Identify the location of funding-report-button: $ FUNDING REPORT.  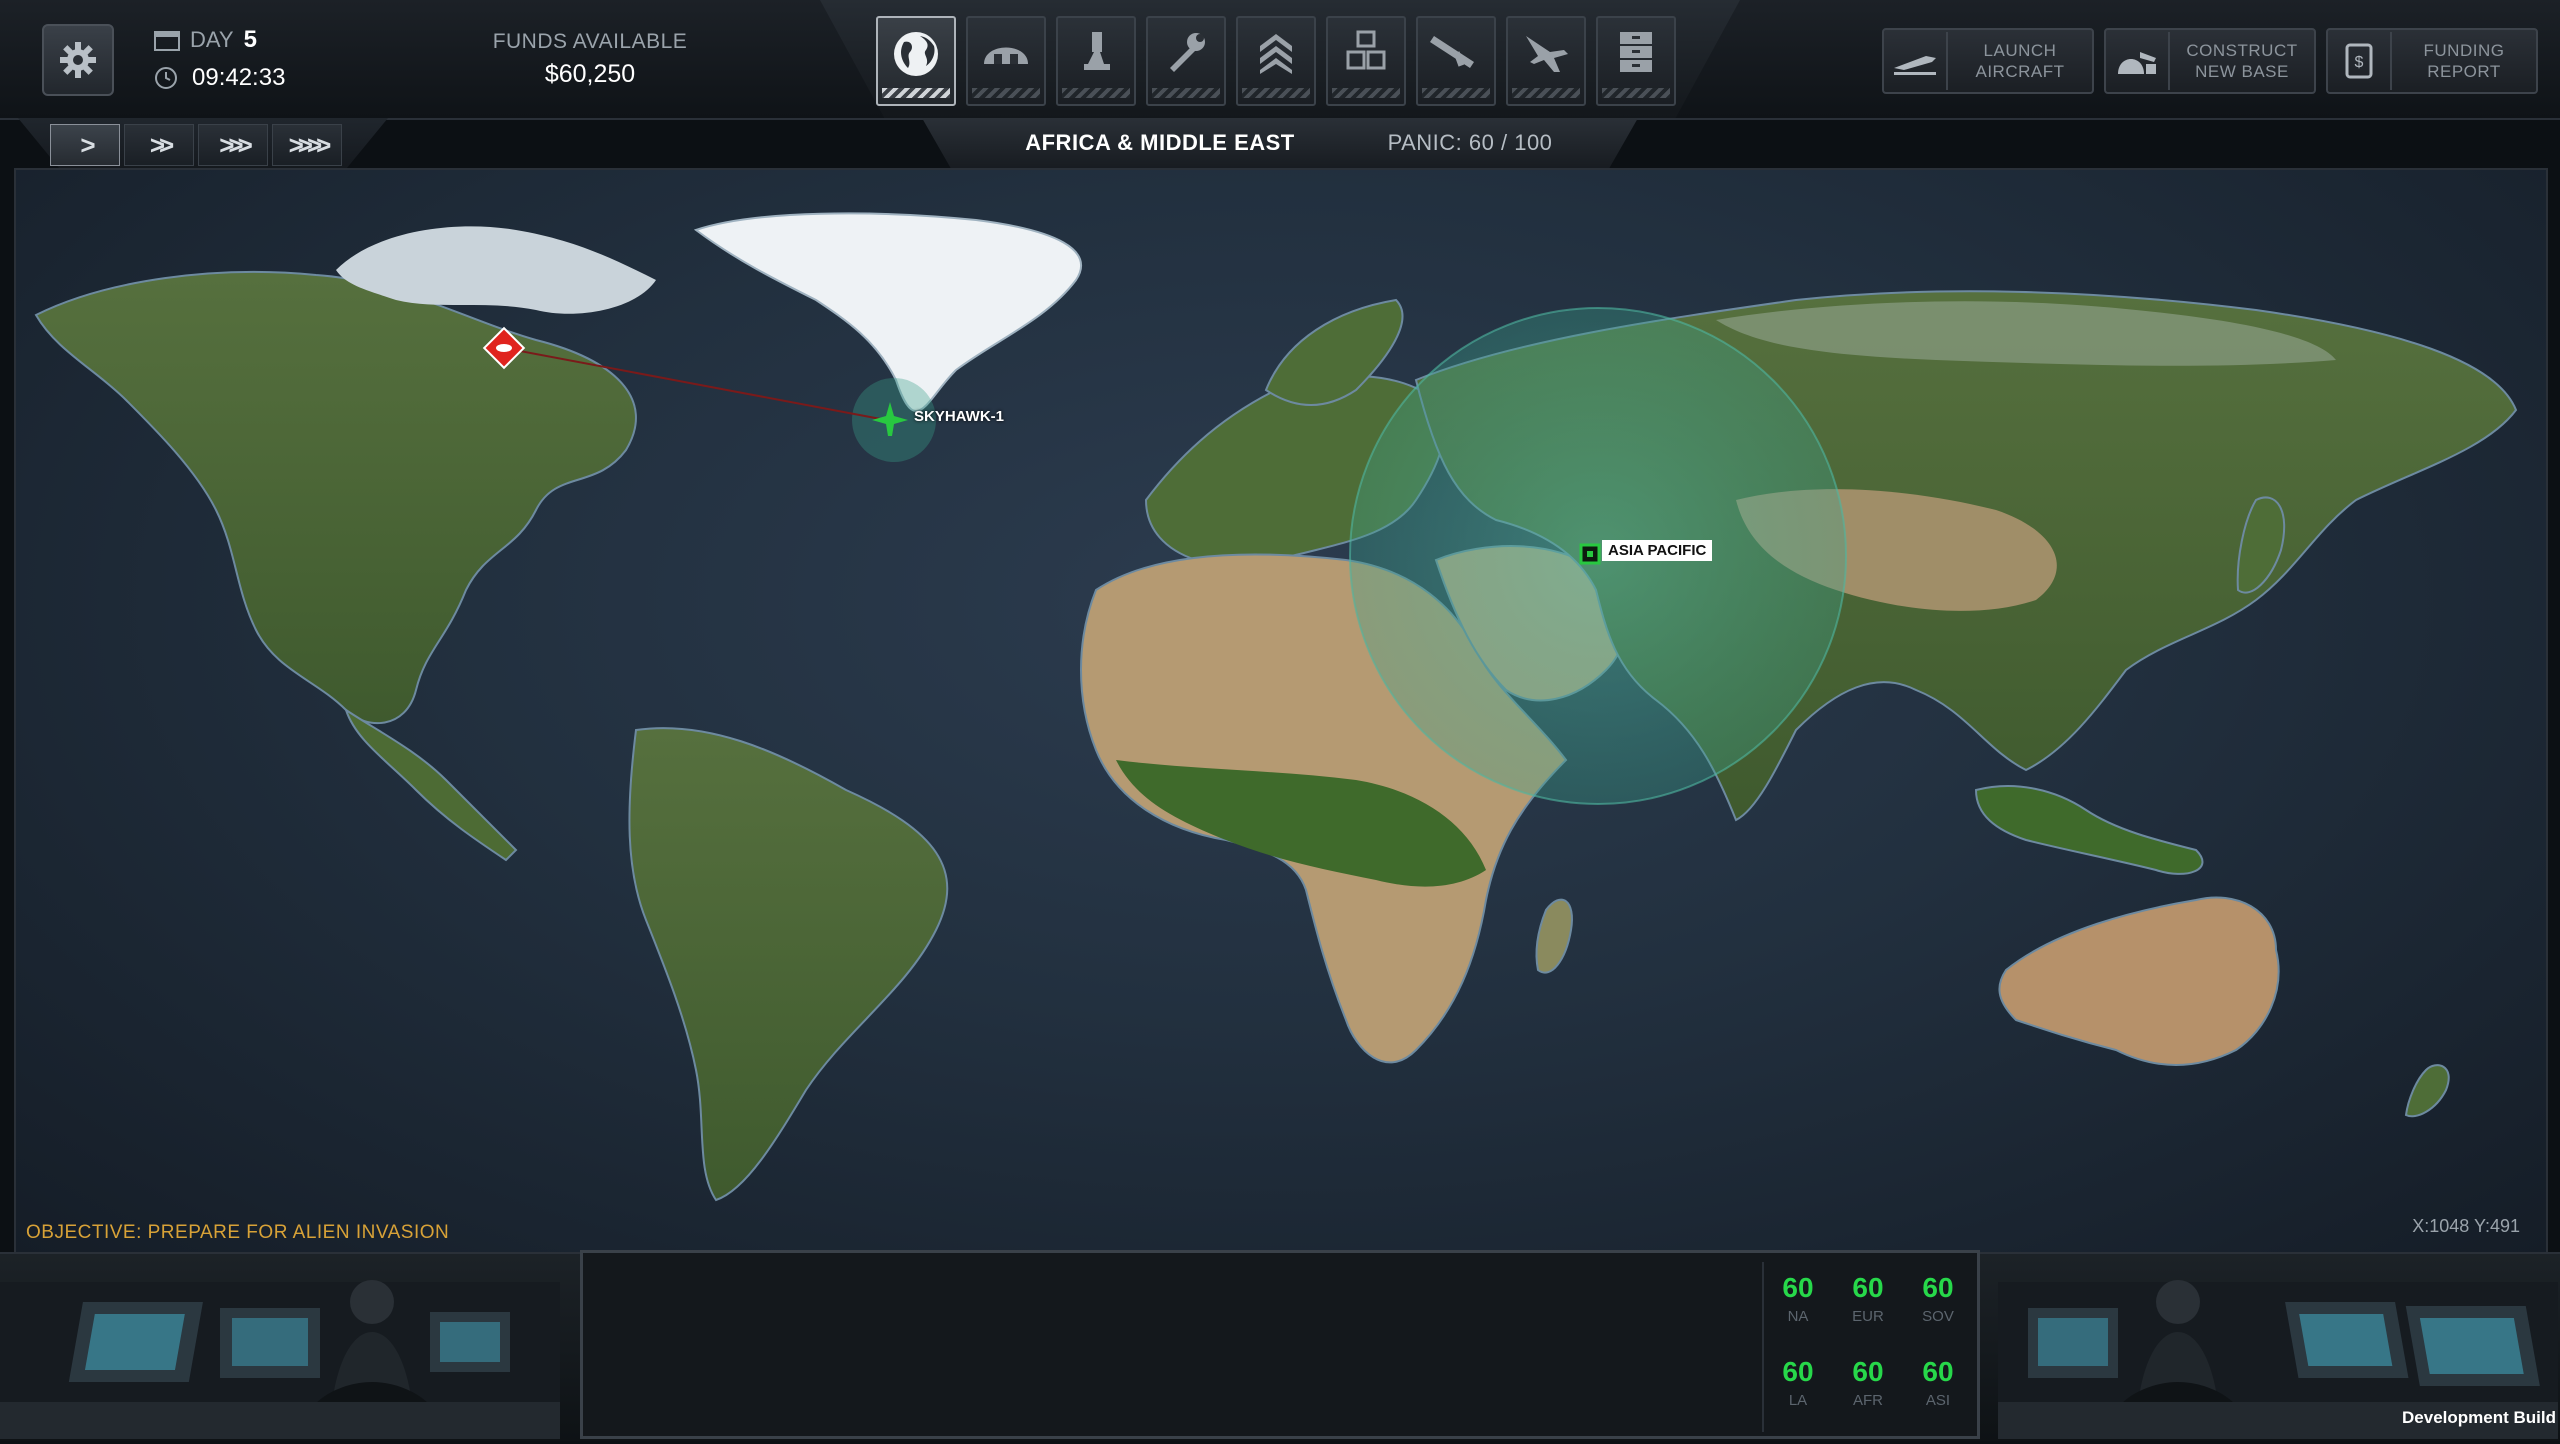
(2432, 61).